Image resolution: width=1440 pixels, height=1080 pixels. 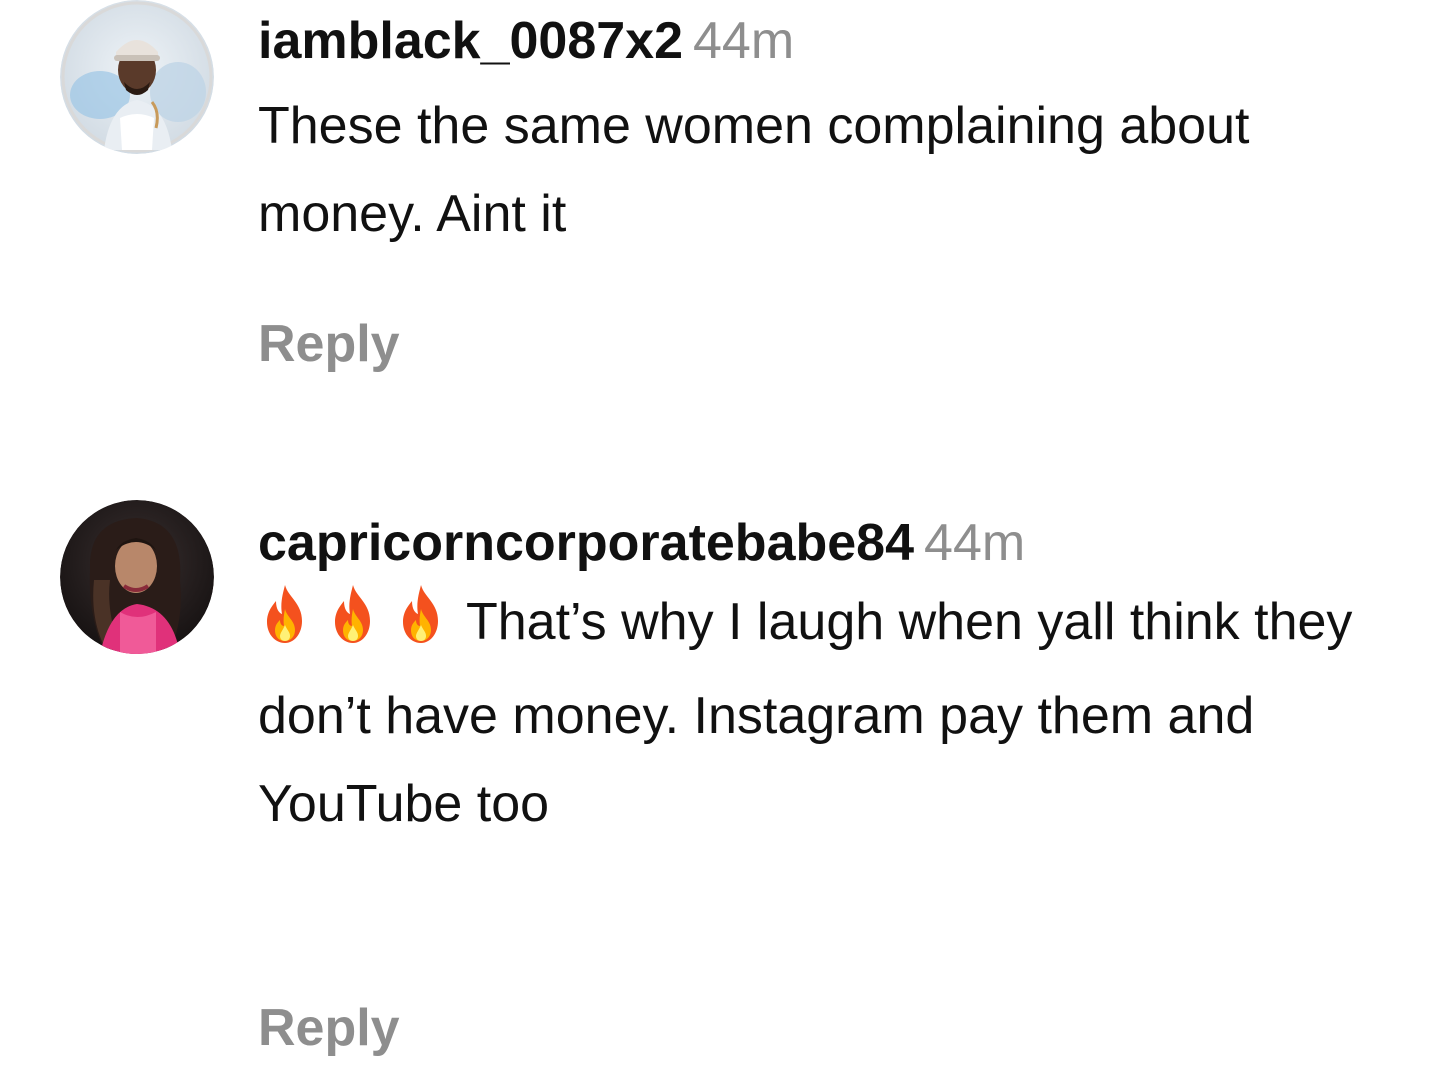 What do you see at coordinates (470, 41) in the screenshot?
I see `username-link: iamblack_0087x2` at bounding box center [470, 41].